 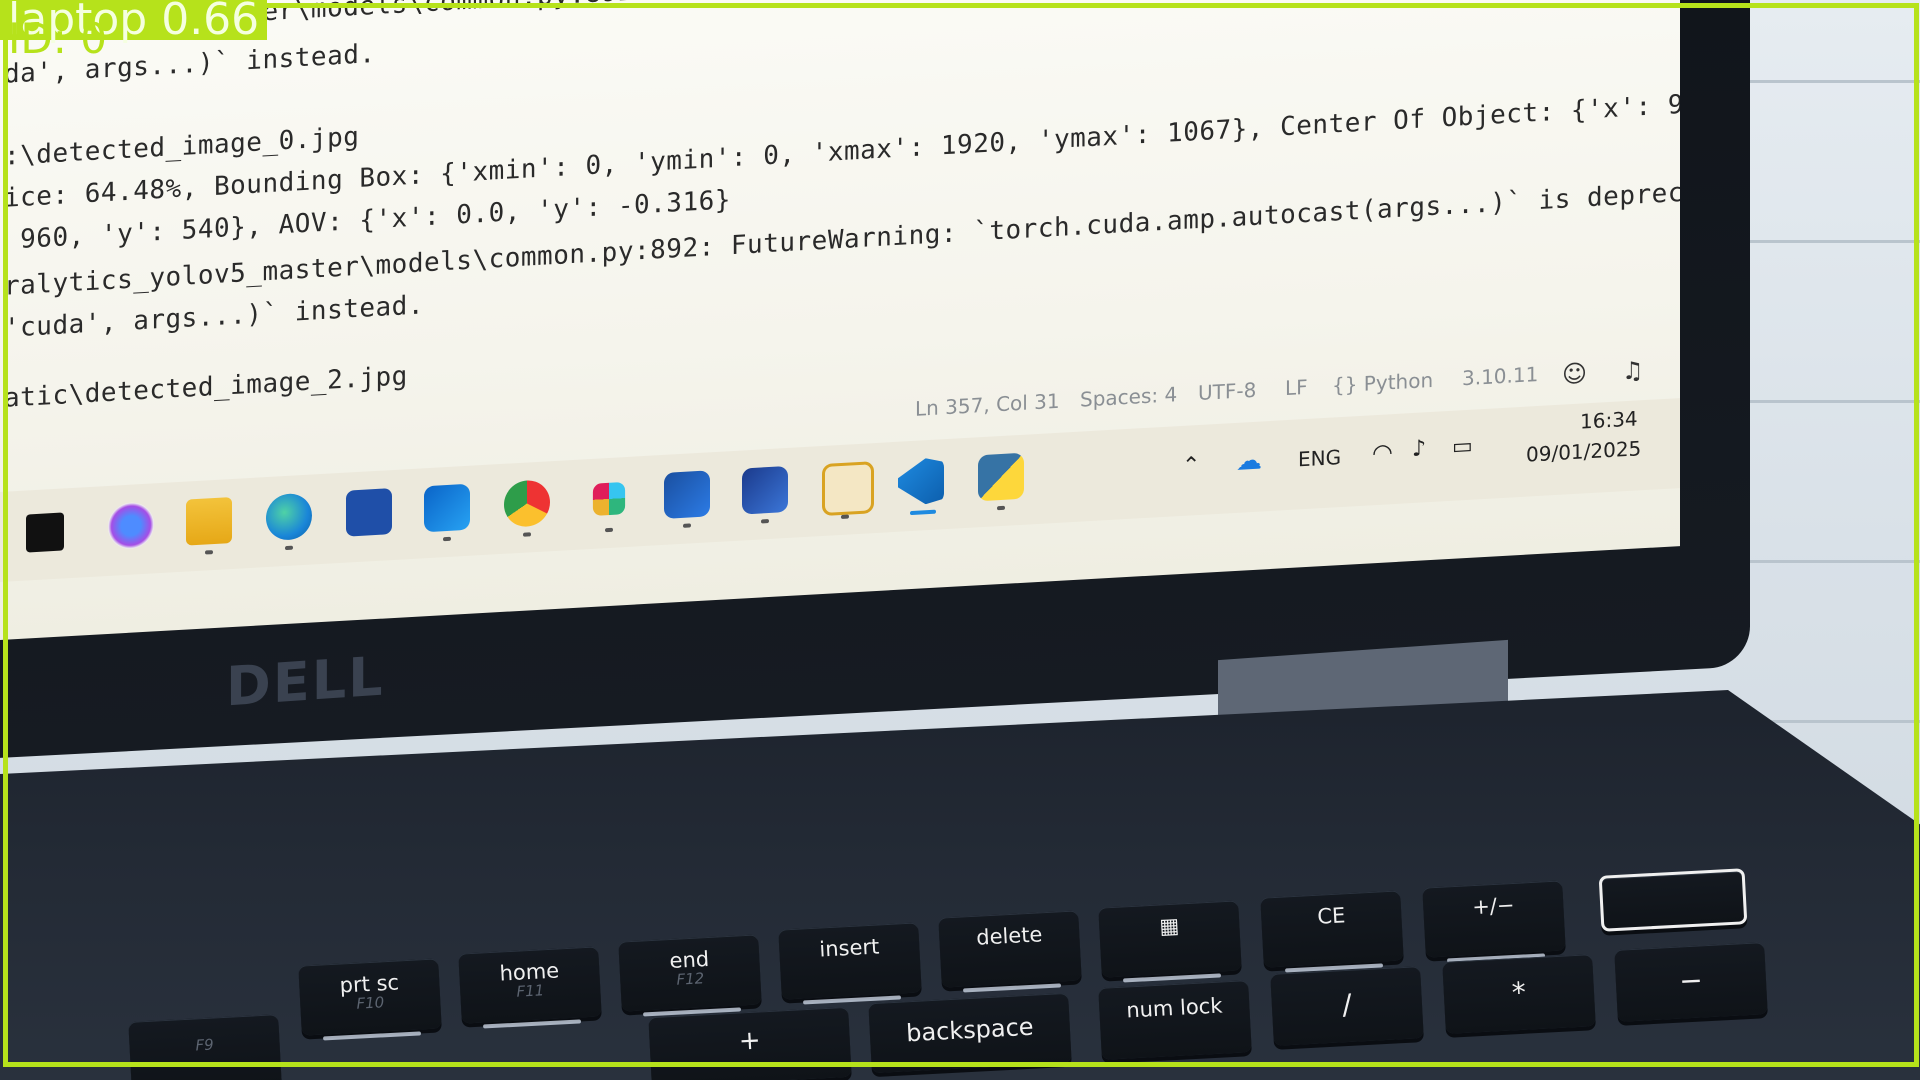 I want to click on key-multiply: *, so click(x=1519, y=994).